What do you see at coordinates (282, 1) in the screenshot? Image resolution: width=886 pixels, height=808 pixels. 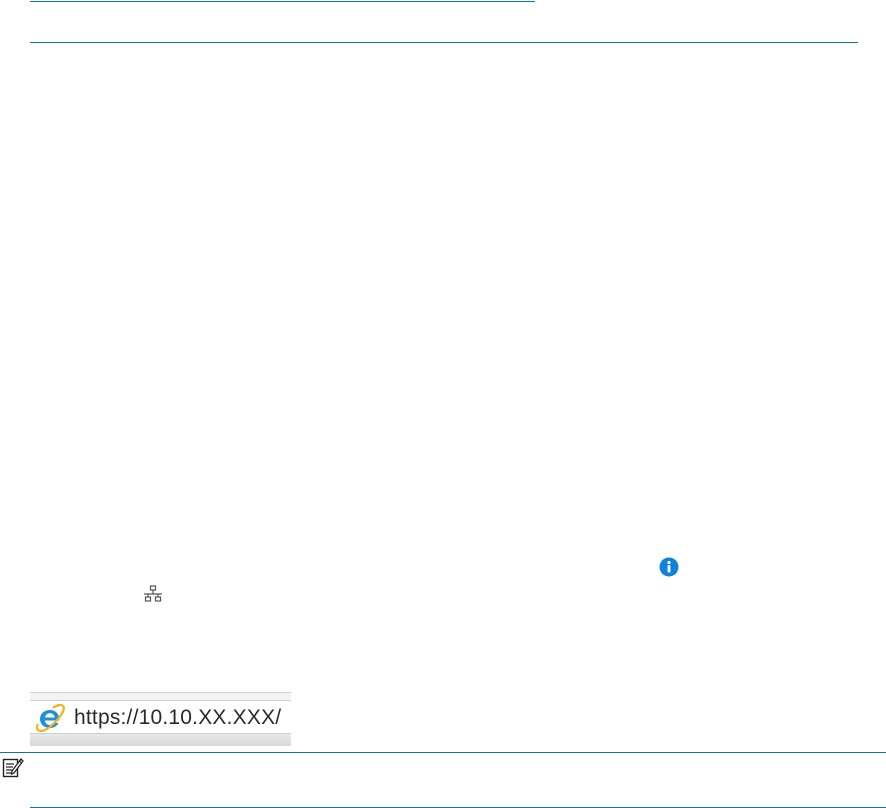 I see `top-divider` at bounding box center [282, 1].